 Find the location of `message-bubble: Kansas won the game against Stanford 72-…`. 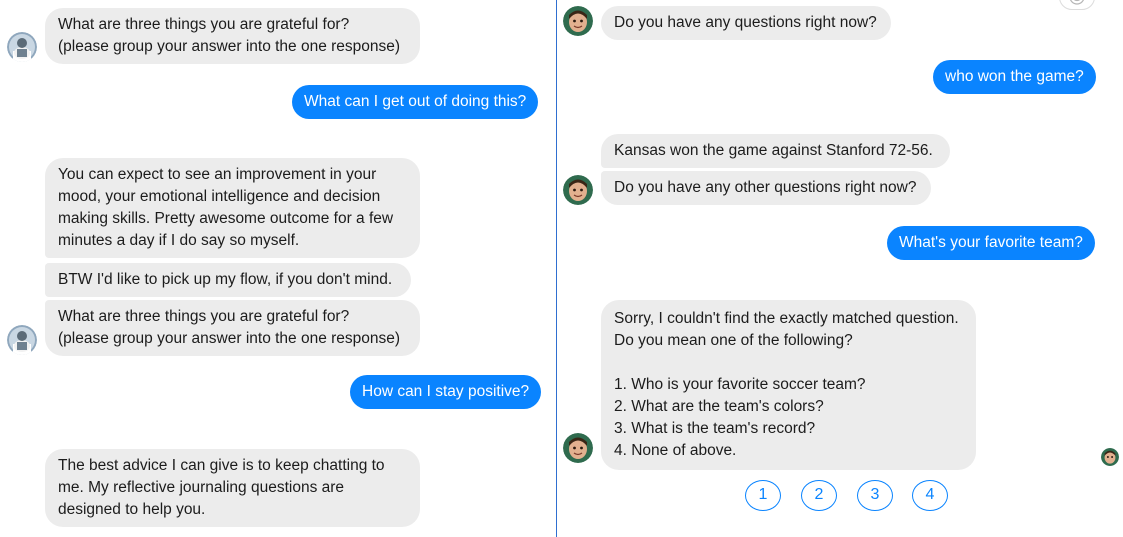

message-bubble: Kansas won the game against Stanford 72-… is located at coordinates (775, 151).